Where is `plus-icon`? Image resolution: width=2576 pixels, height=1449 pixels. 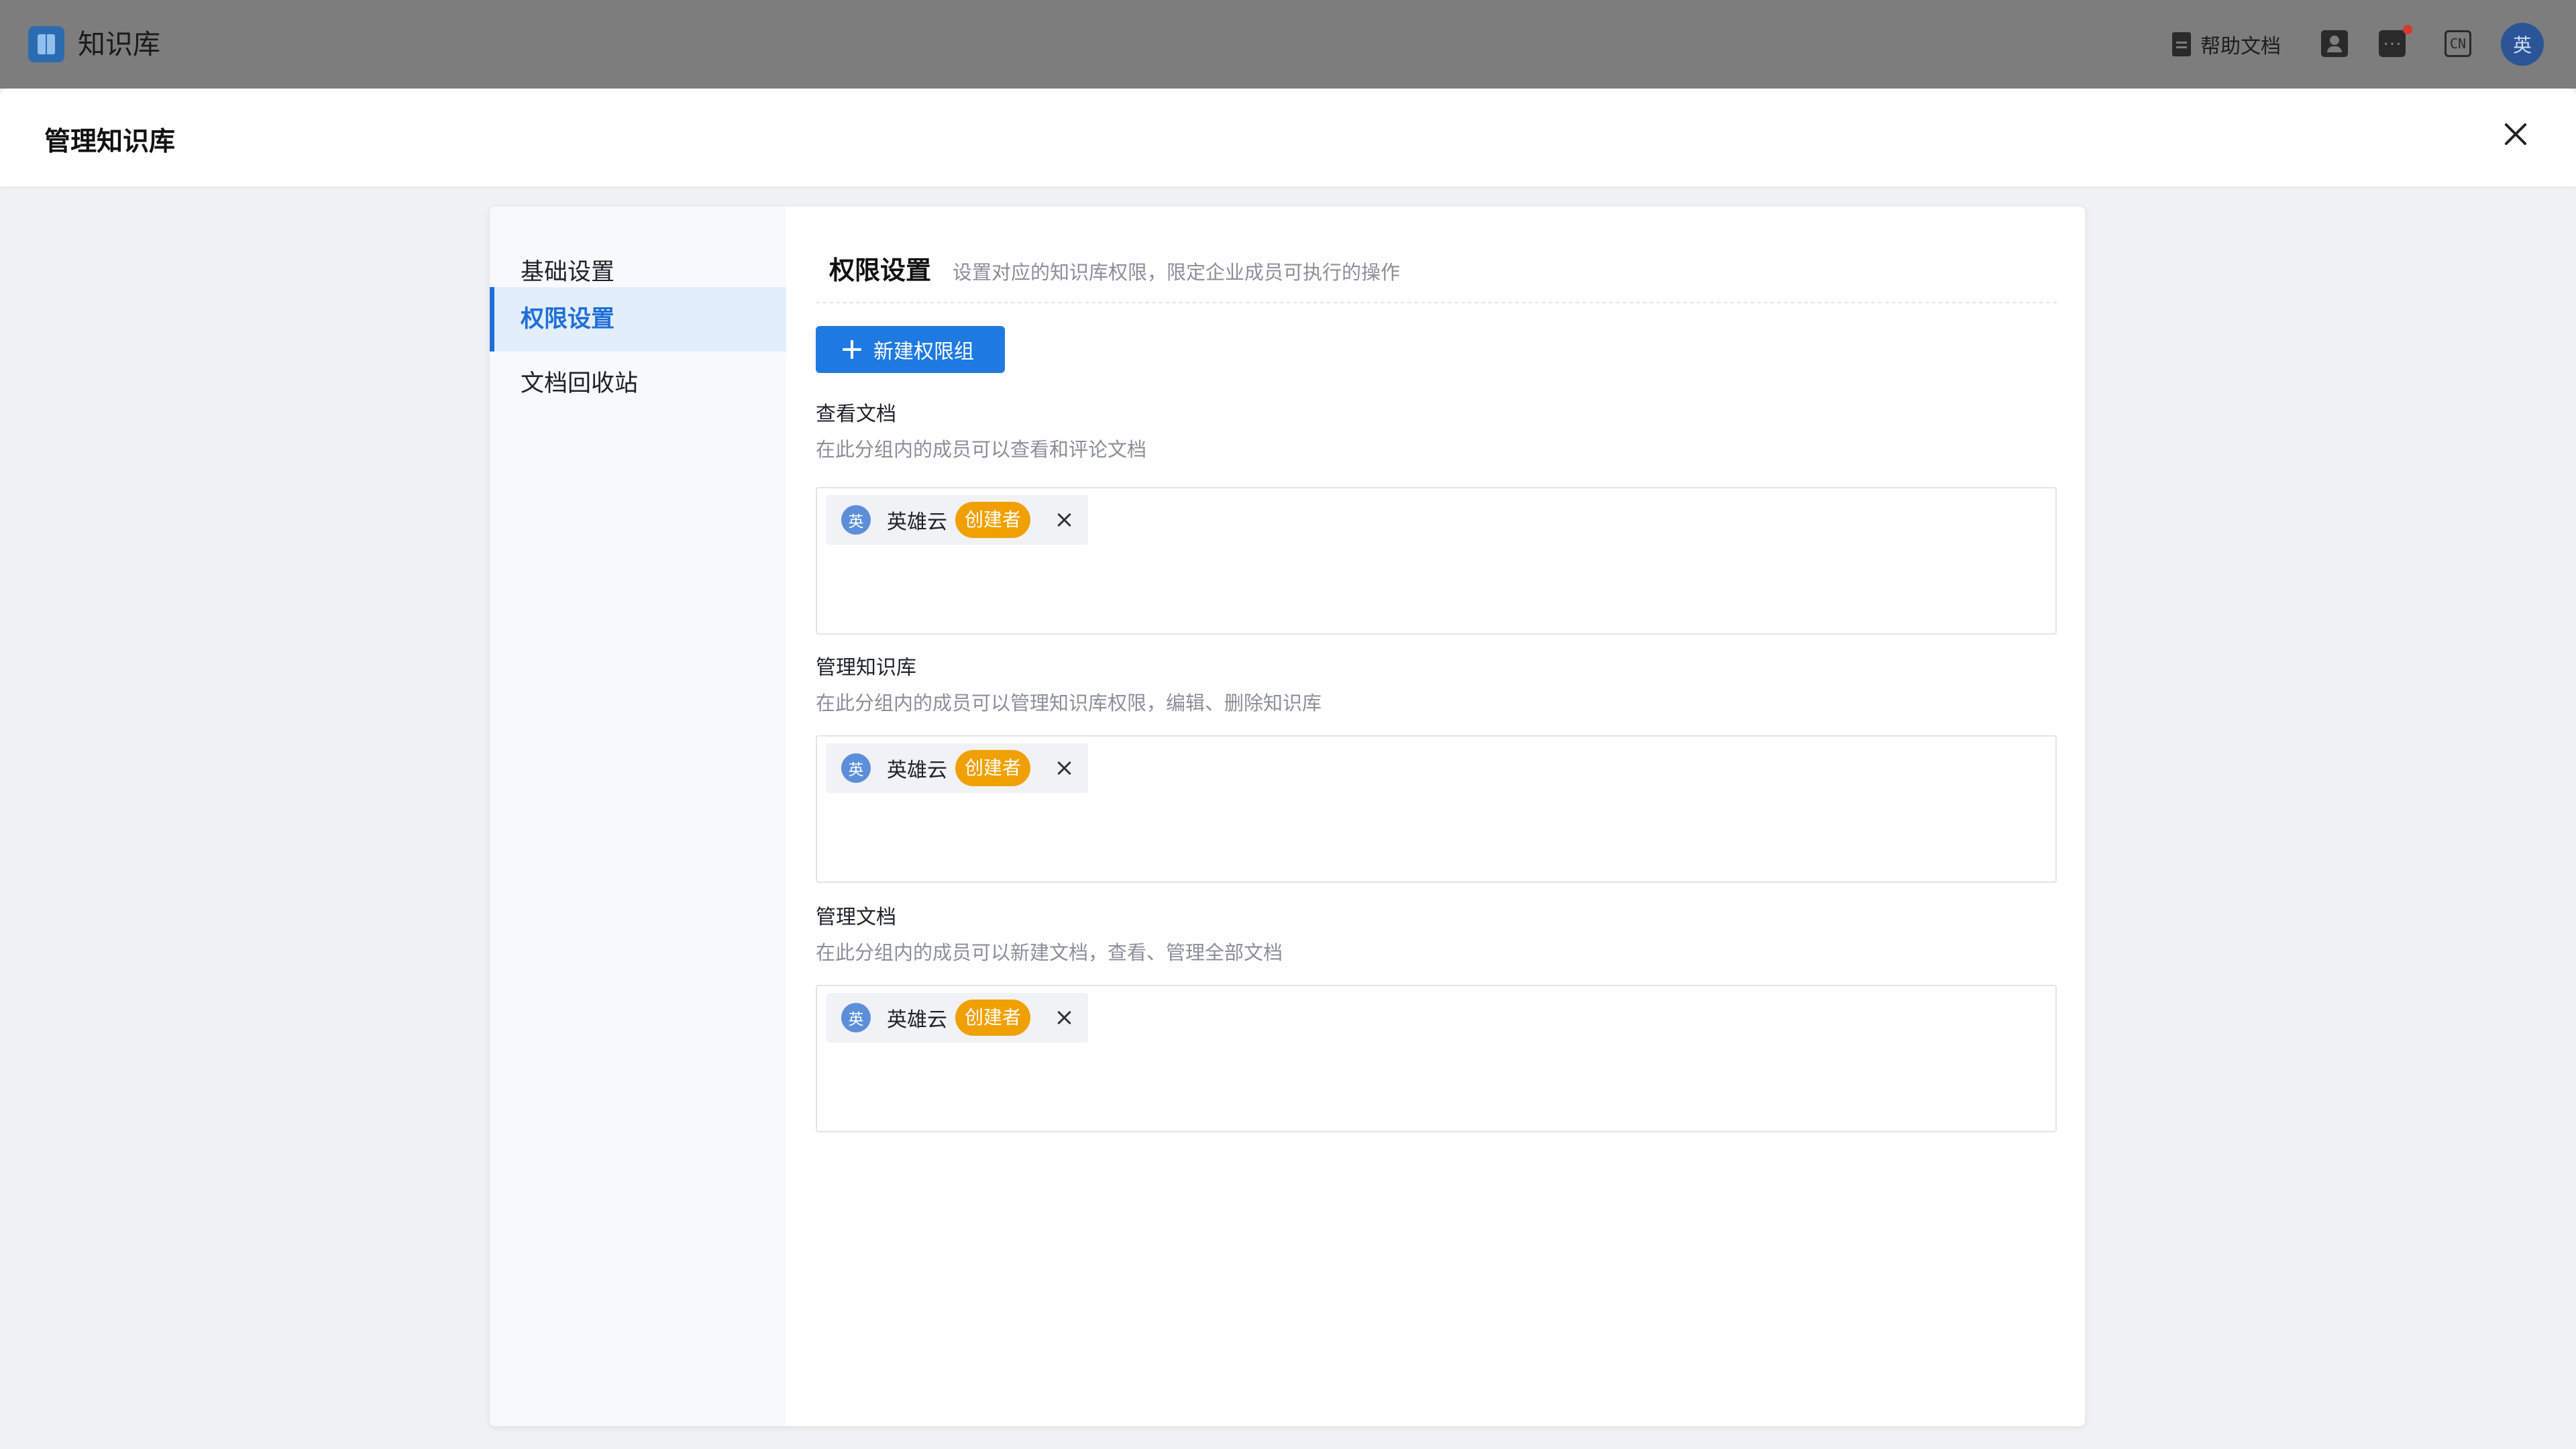
plus-icon is located at coordinates (852, 349).